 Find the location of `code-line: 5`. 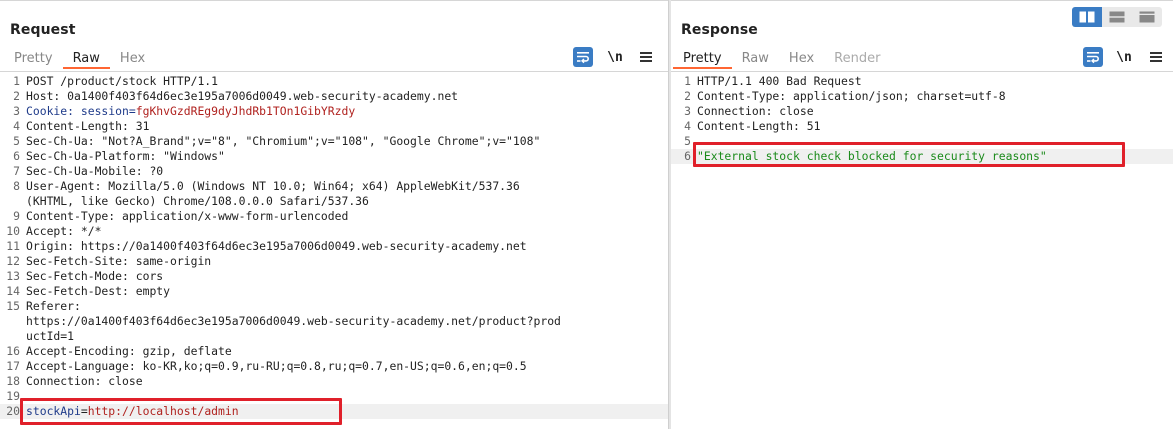

code-line: 5 is located at coordinates (922, 141).